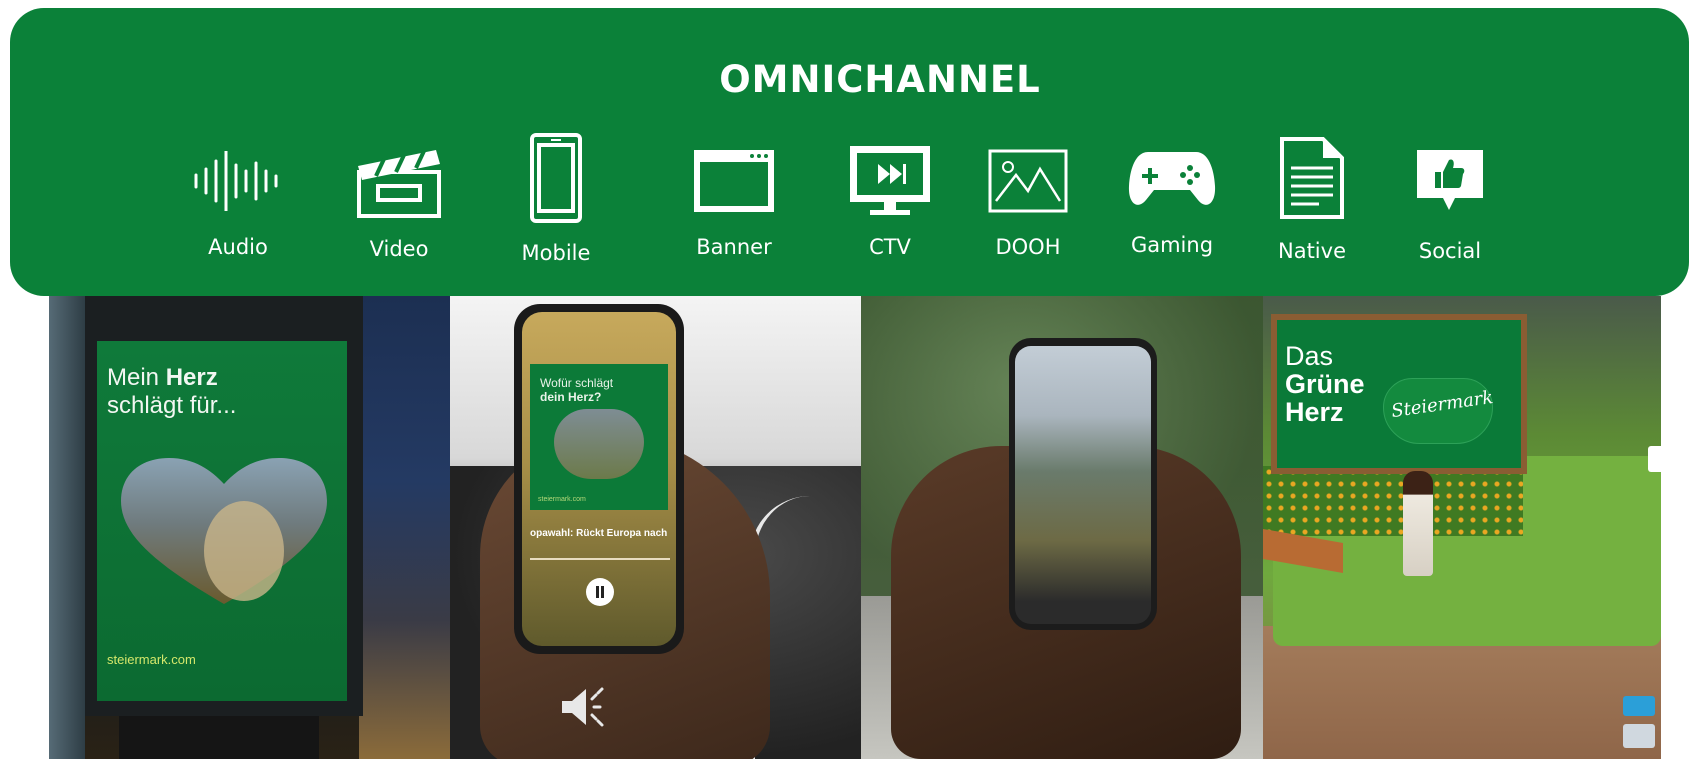 This screenshot has width=1689, height=759. Describe the element at coordinates (600, 592) in the screenshot. I see `pause-icon` at that location.